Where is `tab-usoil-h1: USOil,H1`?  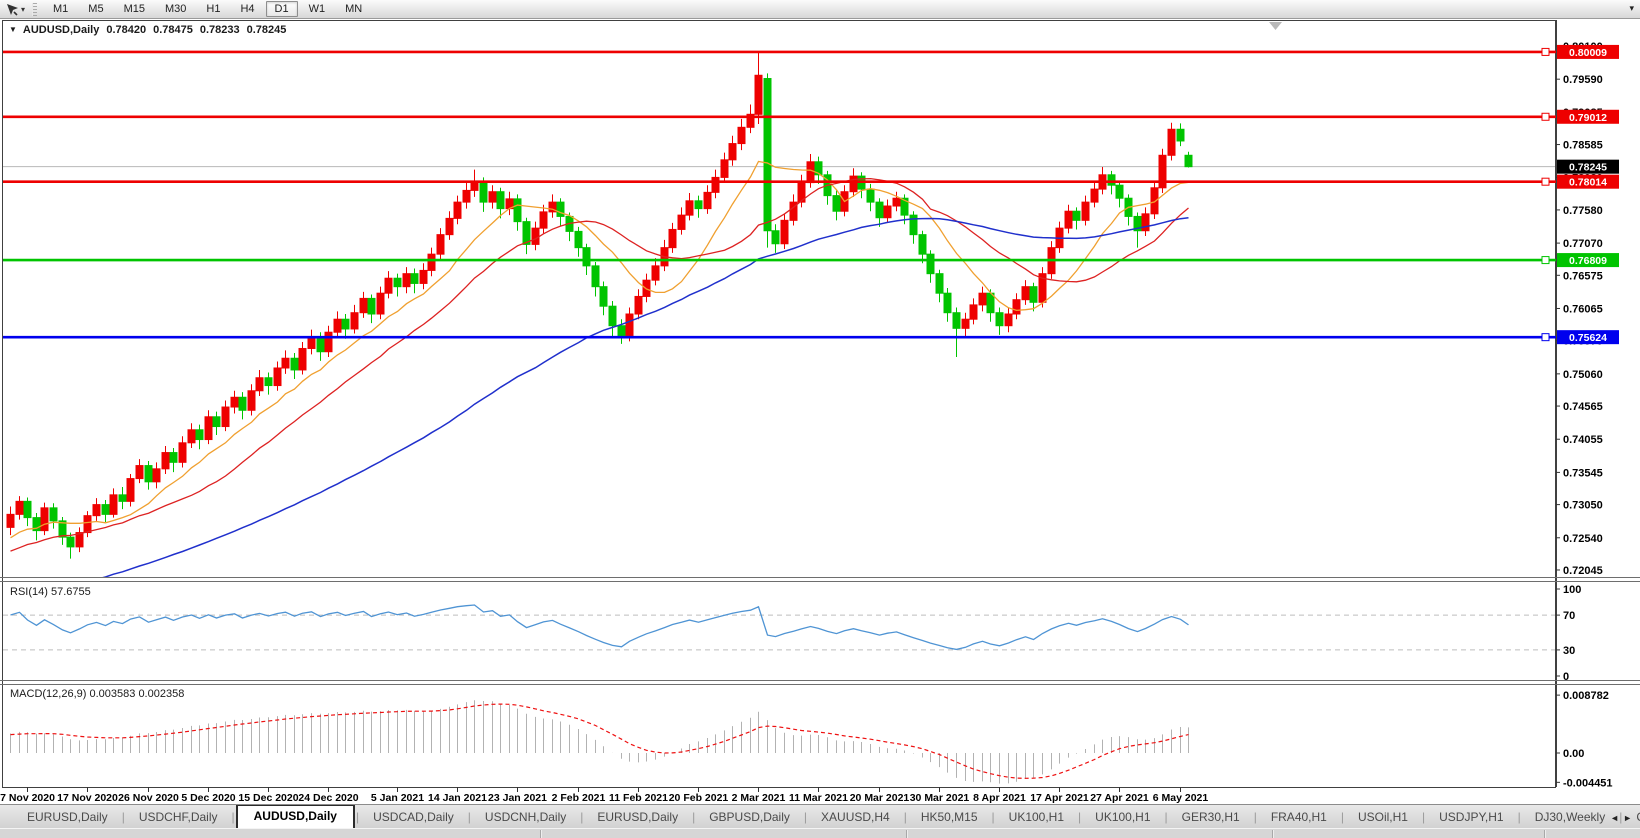
tab-usoil-h1: USOil,H1 is located at coordinates (1383, 817).